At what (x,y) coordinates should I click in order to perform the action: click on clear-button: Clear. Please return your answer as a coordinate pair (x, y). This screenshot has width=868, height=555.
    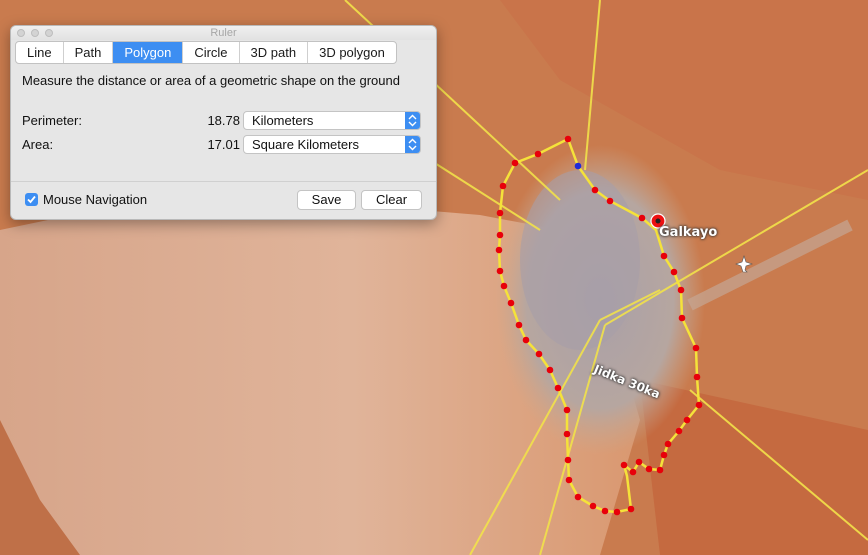
    Looking at the image, I should click on (391, 200).